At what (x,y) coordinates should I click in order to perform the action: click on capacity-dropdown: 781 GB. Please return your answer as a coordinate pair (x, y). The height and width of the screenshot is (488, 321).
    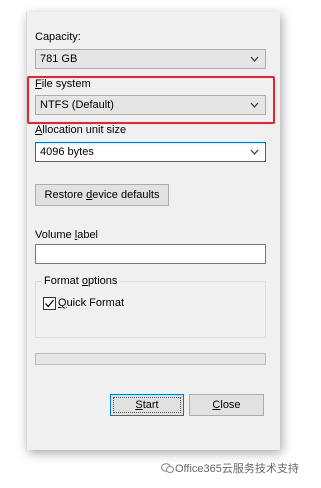
    Looking at the image, I should click on (150, 59).